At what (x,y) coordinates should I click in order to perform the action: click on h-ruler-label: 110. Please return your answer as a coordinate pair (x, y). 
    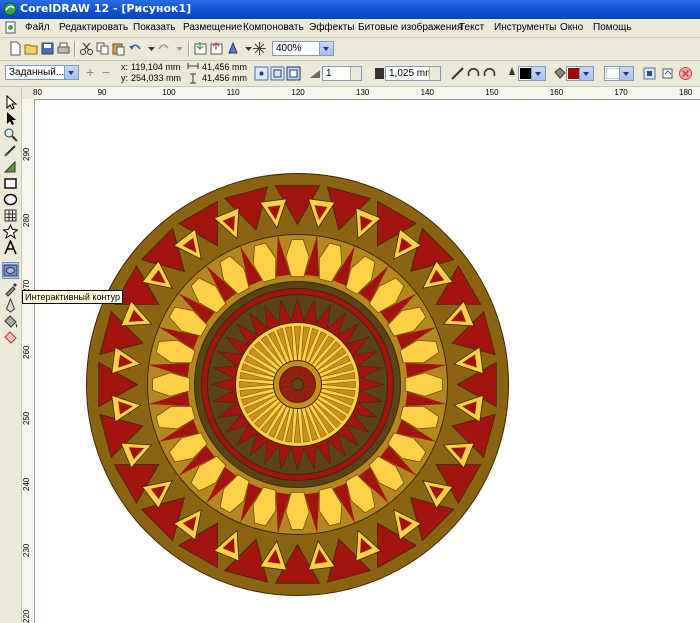
    Looking at the image, I should click on (233, 92).